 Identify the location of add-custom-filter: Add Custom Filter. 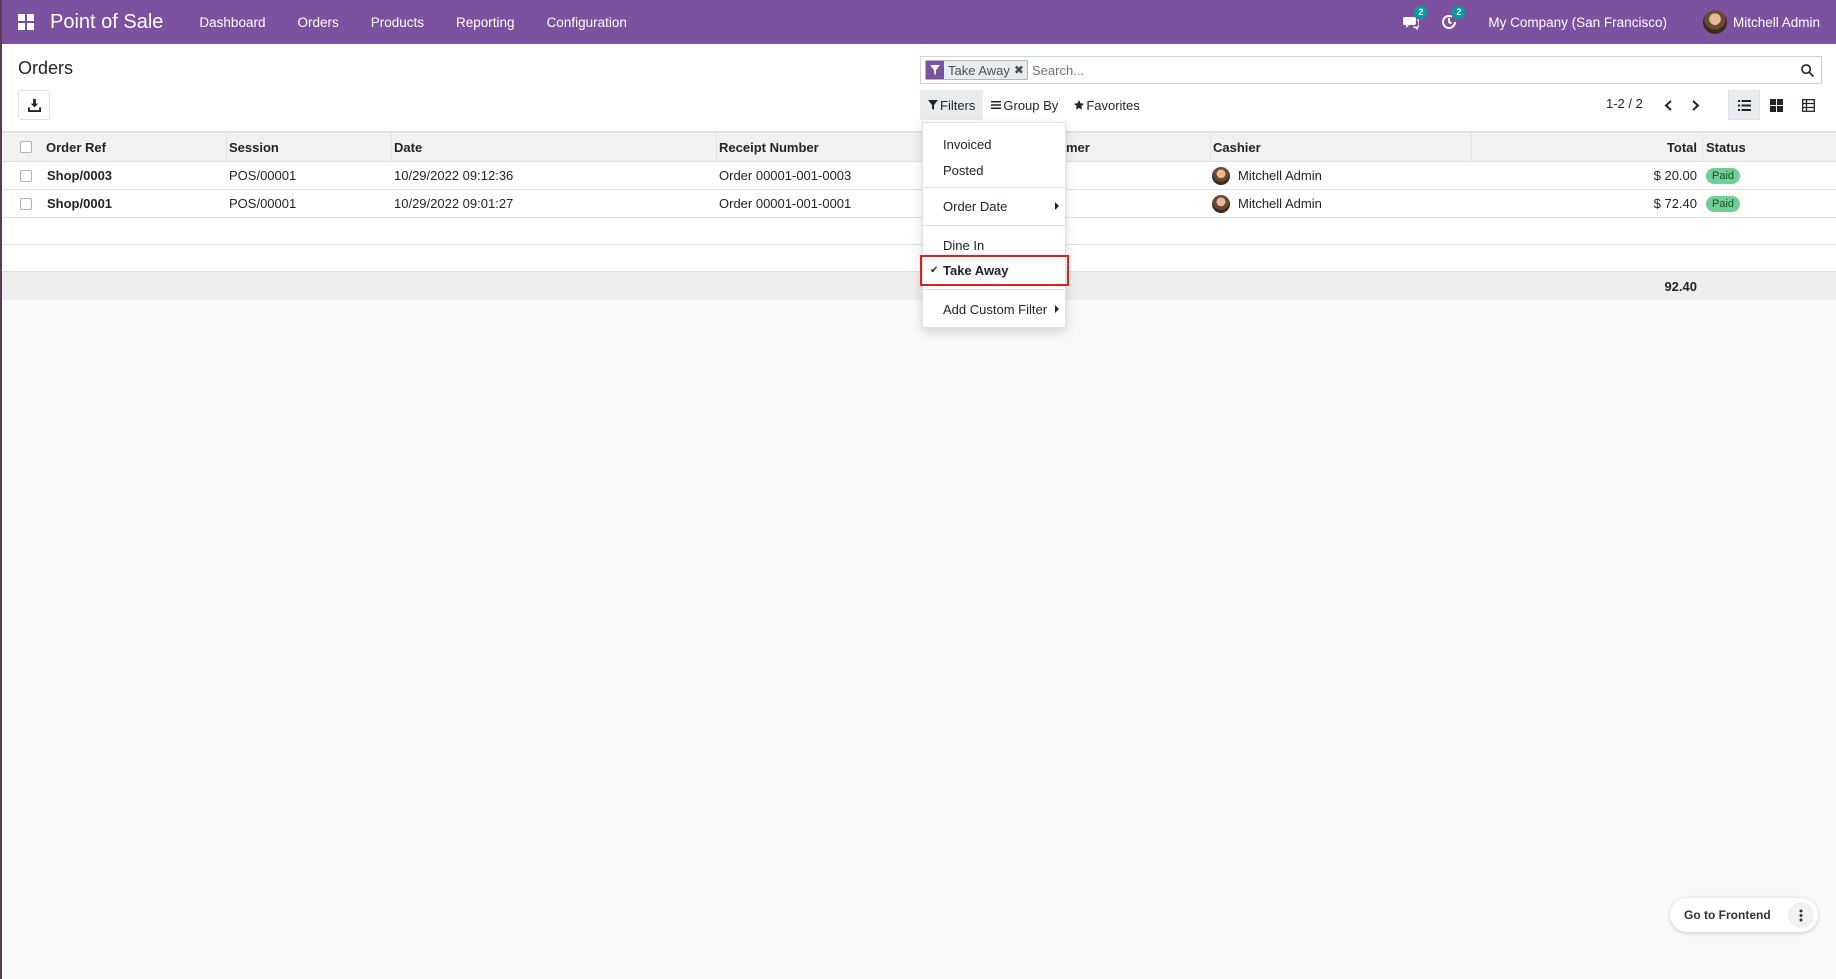
(995, 309).